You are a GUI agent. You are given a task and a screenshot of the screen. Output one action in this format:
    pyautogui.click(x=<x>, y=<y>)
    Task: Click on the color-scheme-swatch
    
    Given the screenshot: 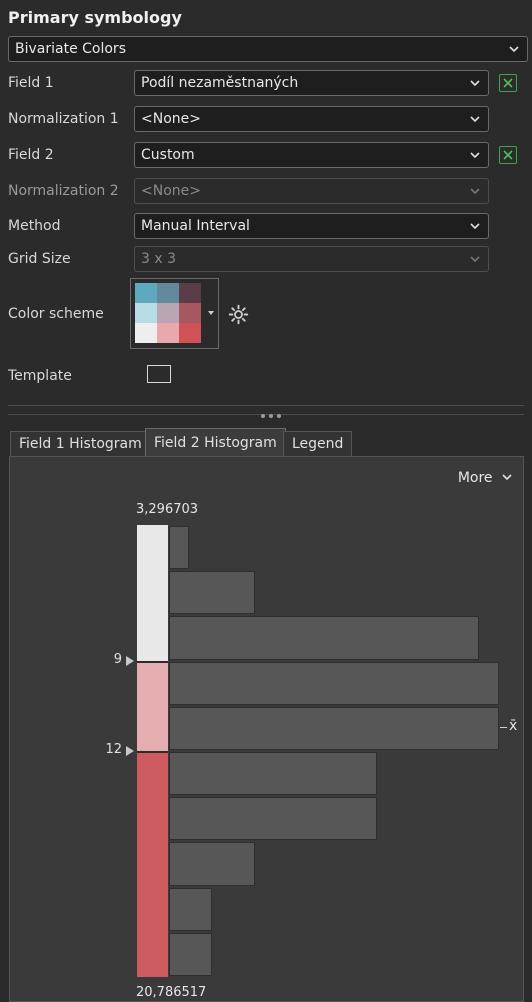 What is the action you would take?
    pyautogui.click(x=168, y=313)
    